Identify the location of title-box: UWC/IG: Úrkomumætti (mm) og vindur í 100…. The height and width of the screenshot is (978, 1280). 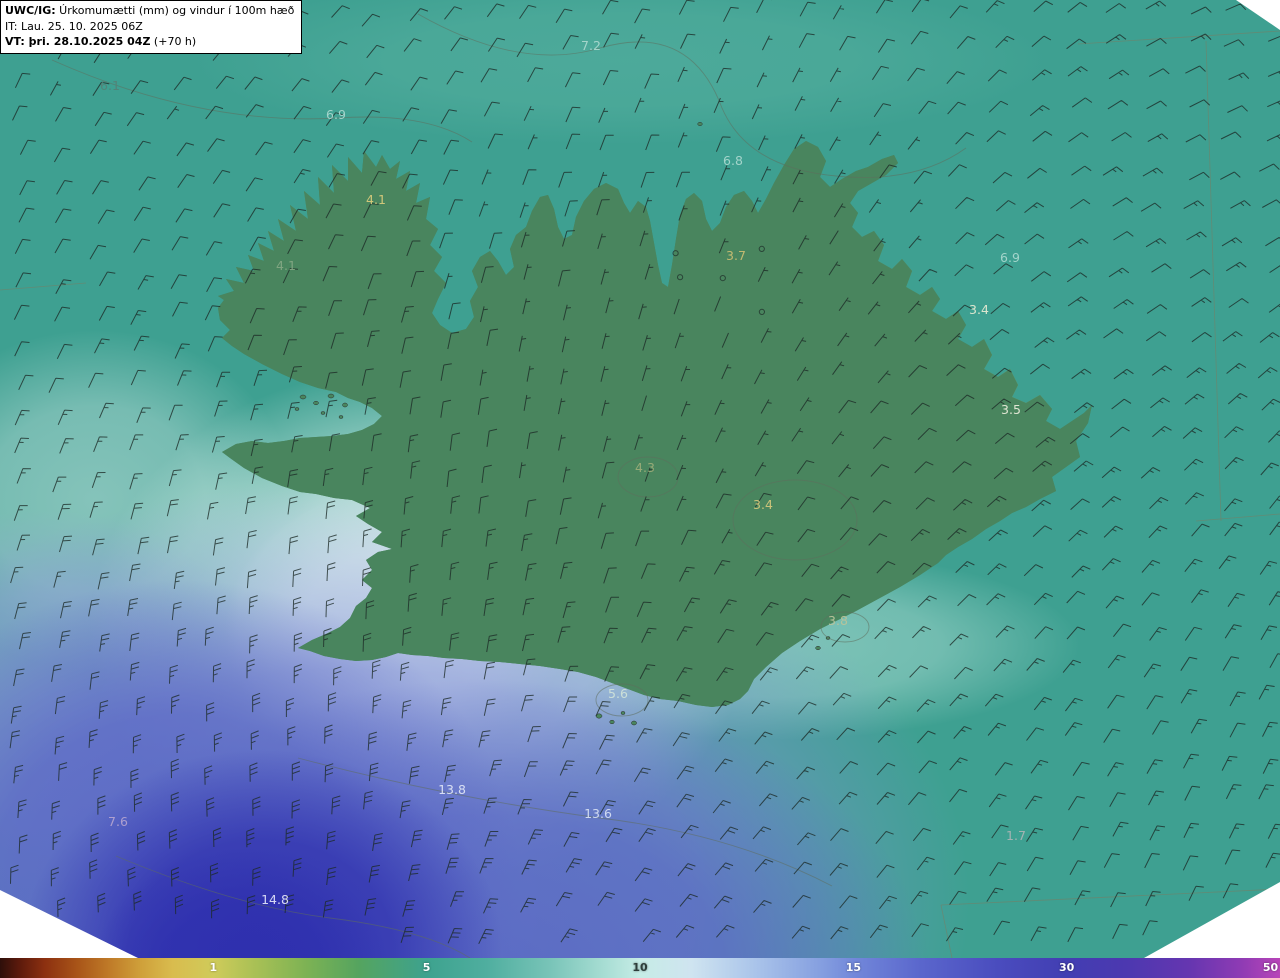
(151, 27).